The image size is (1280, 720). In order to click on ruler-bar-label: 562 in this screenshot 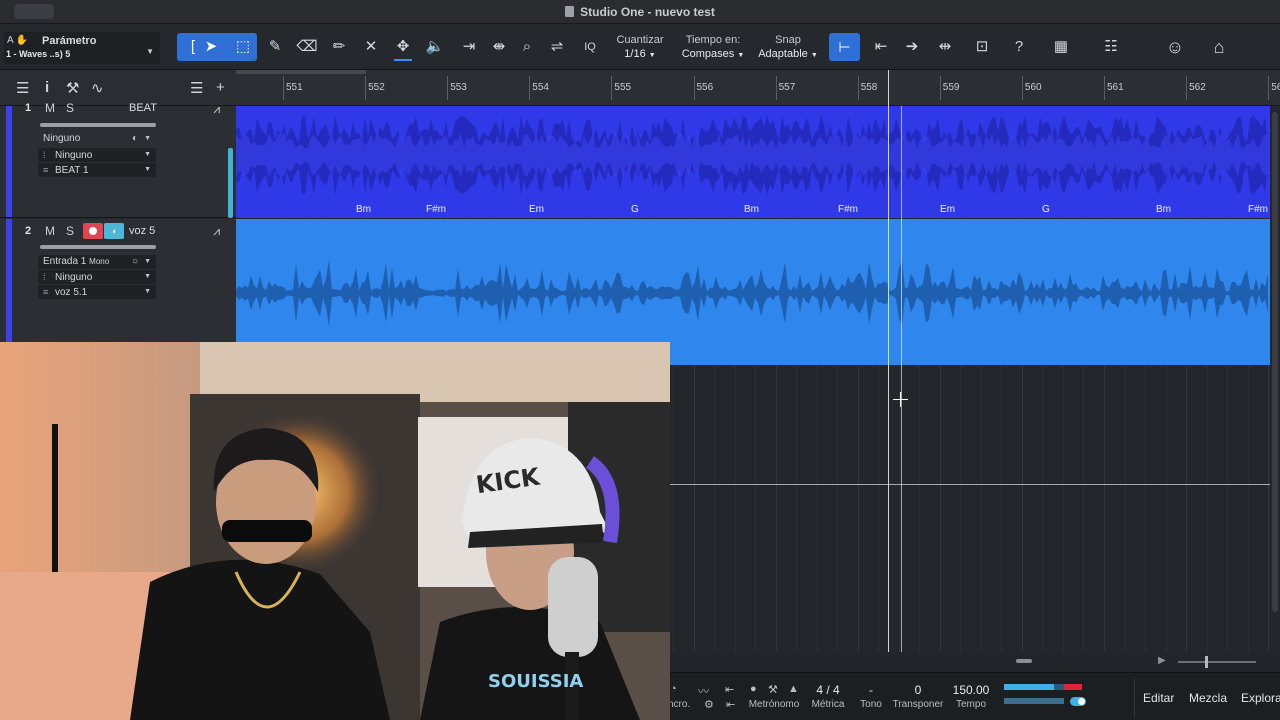, I will do `click(1196, 88)`.